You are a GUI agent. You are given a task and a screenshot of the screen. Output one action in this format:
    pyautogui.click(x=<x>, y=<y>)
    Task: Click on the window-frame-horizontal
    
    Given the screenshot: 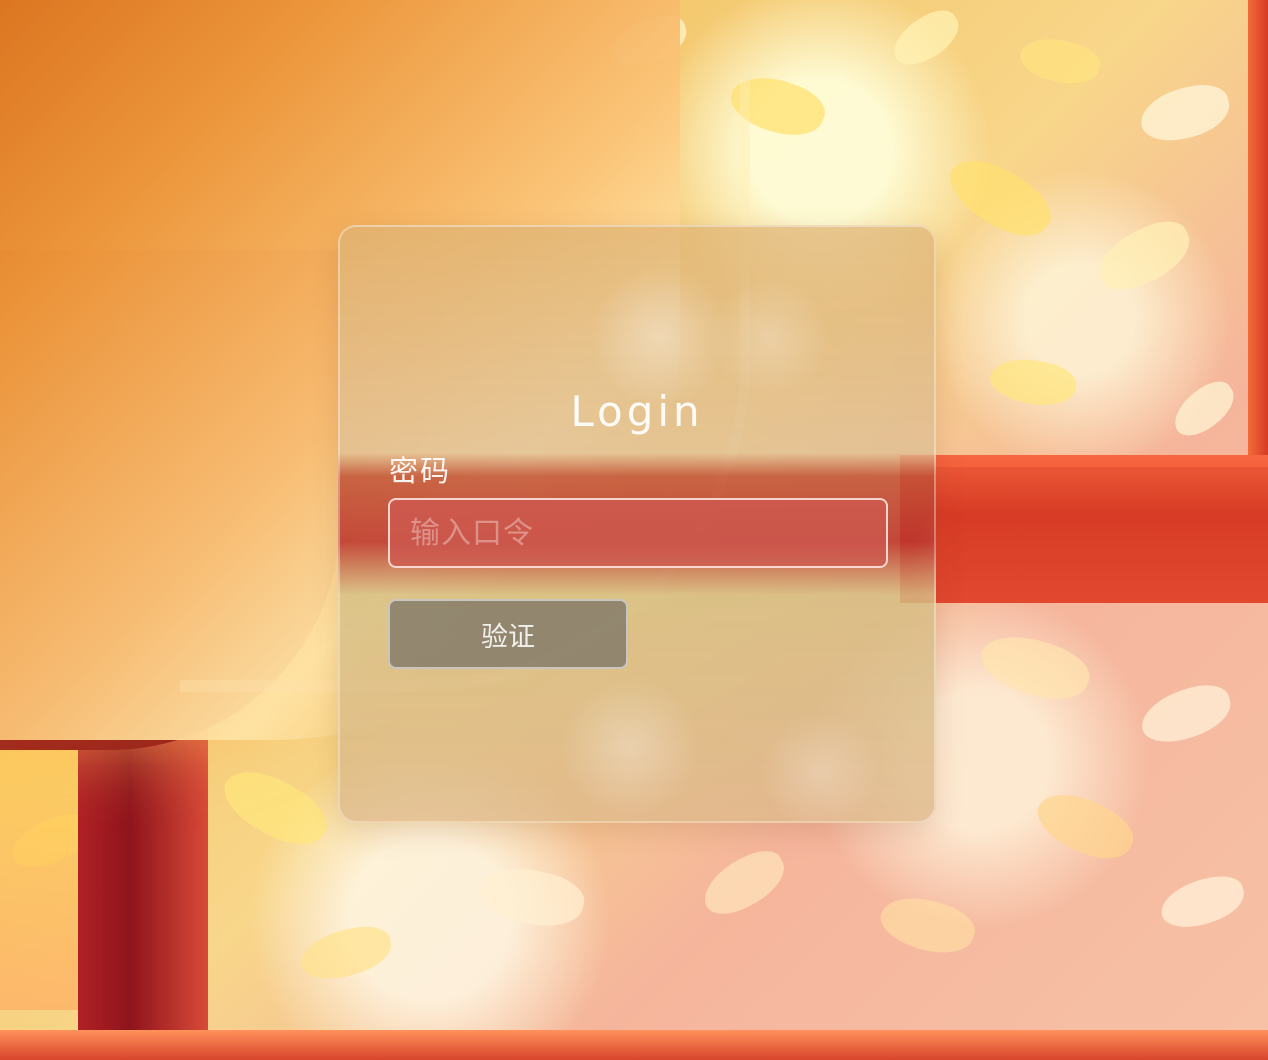 What is the action you would take?
    pyautogui.click(x=1084, y=529)
    